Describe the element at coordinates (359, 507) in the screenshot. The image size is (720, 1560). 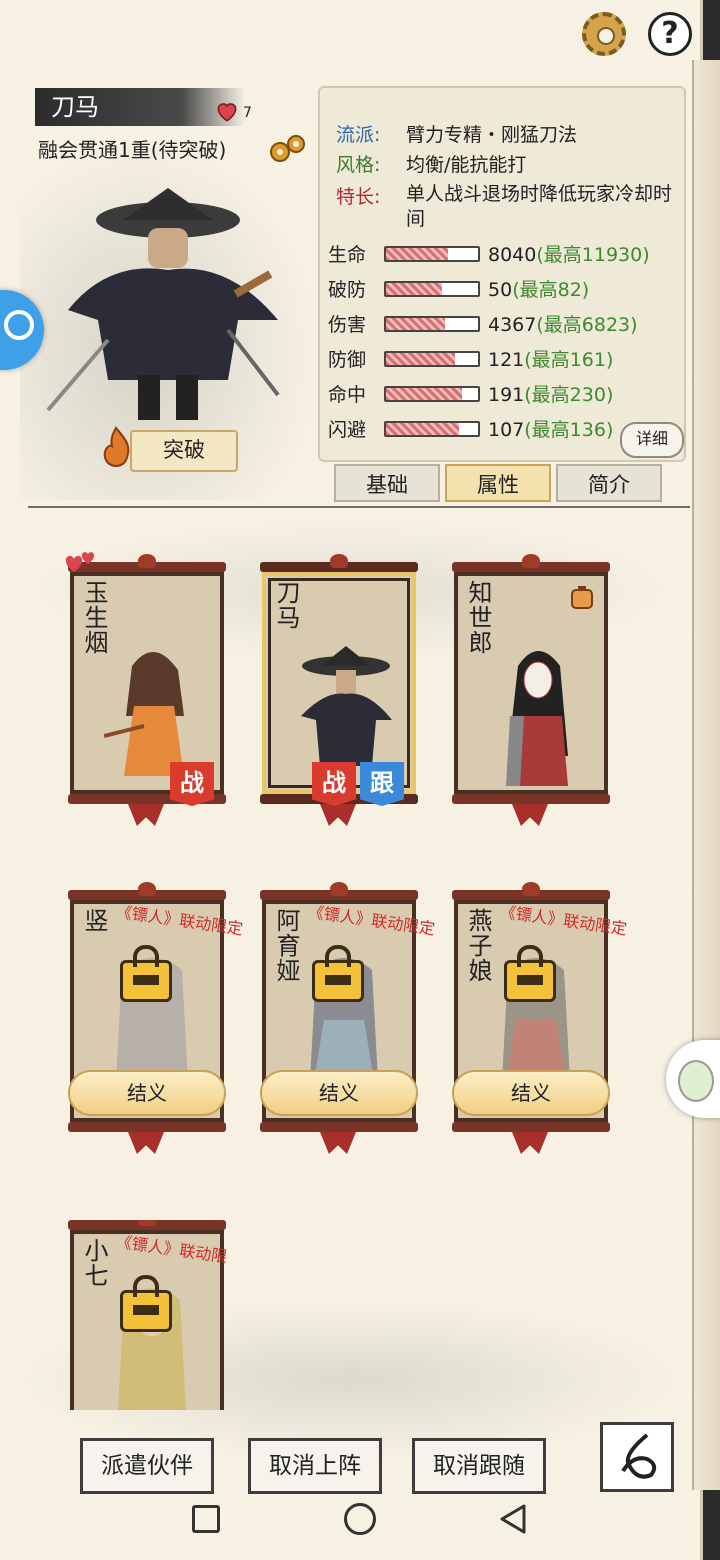
I see `section-divider` at that location.